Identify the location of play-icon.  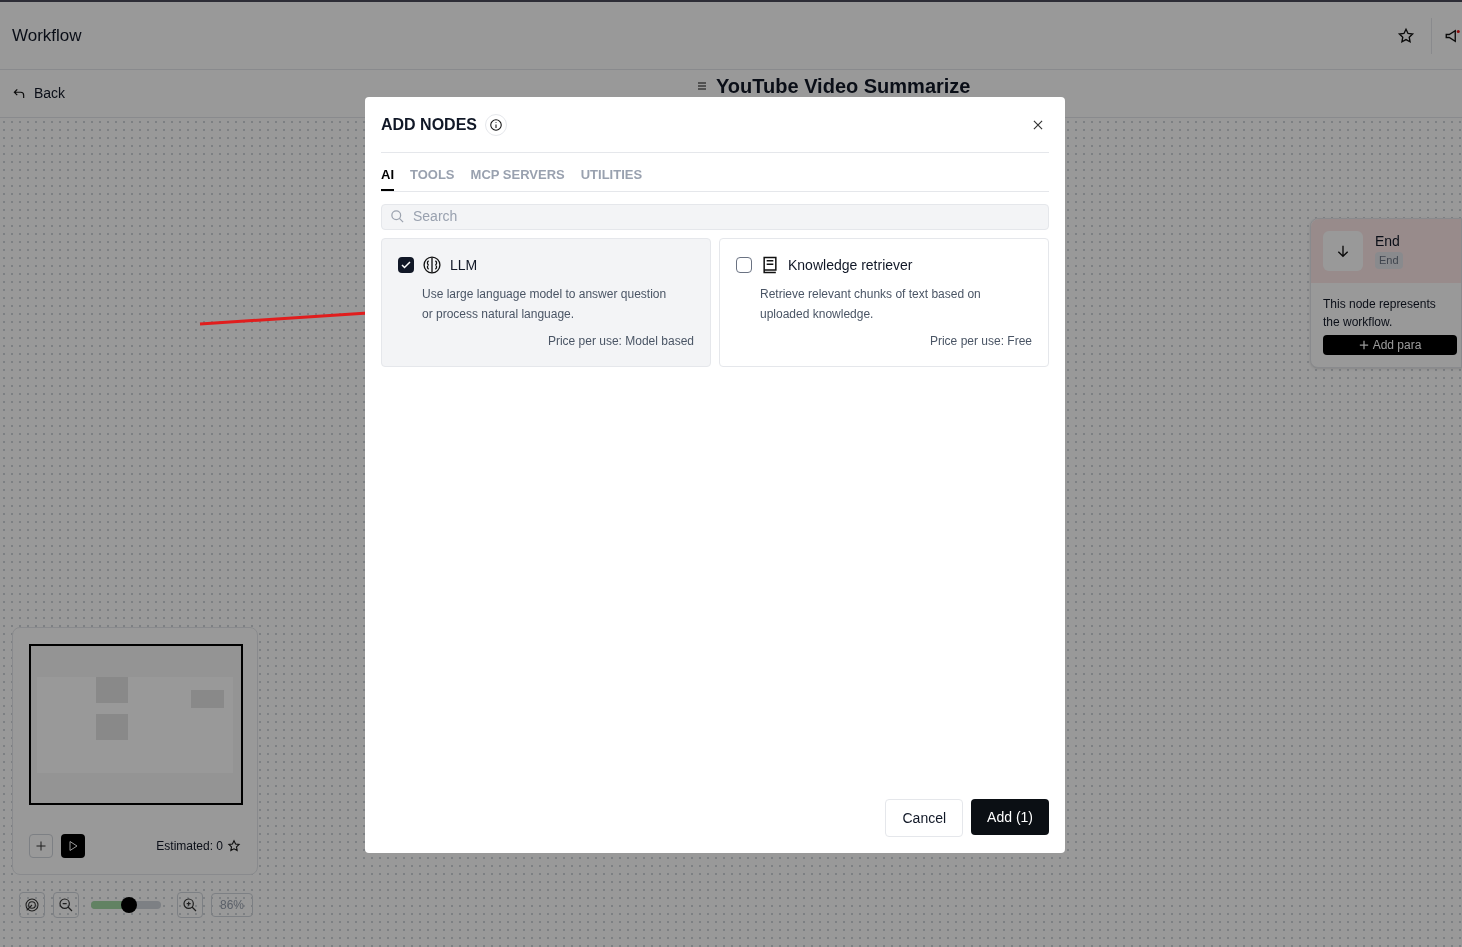
(73, 846).